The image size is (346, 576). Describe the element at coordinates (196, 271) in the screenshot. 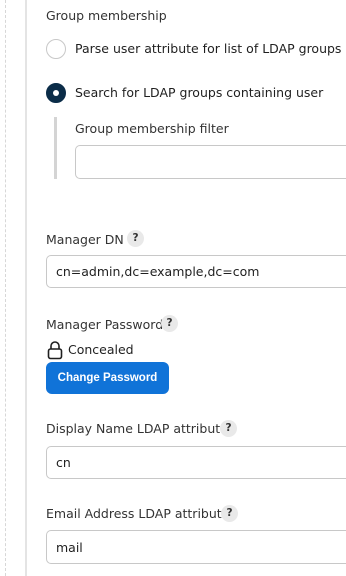

I see `manager-dn-input: cn=admin,dc=example,dc=com` at that location.